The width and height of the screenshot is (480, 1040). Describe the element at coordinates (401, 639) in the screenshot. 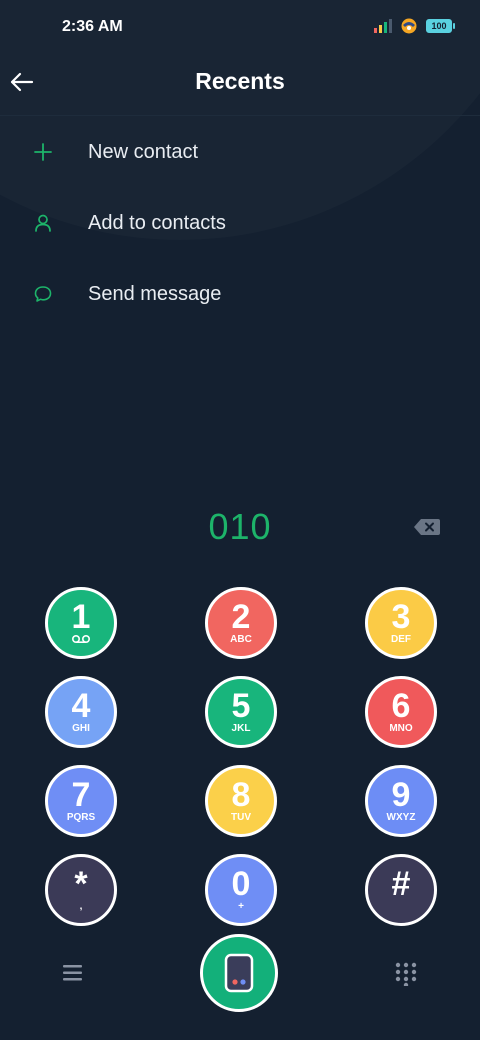

I see `dial-key-letters: DEF` at that location.